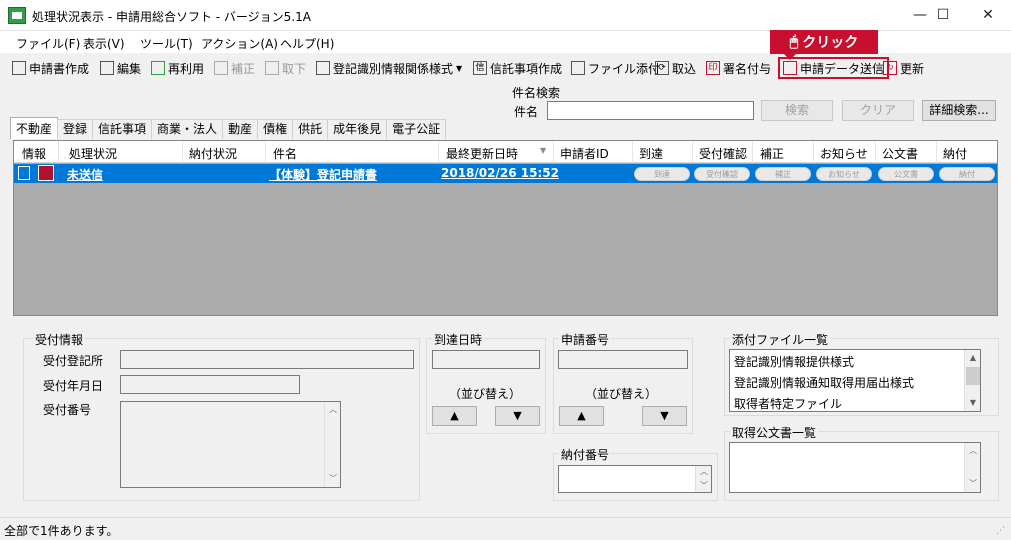 The image size is (1011, 540). Describe the element at coordinates (34, 128) in the screenshot. I see `tab-real-estate: 不動産` at that location.